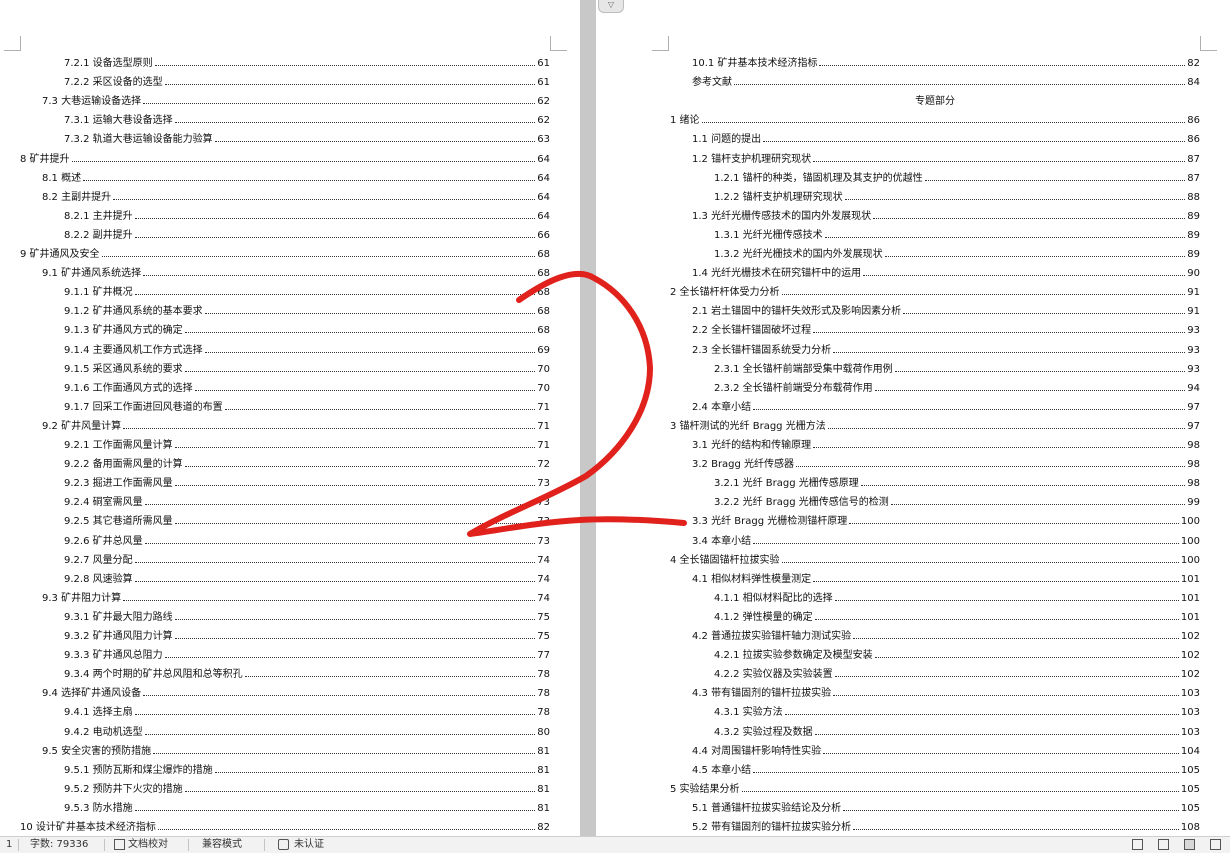  What do you see at coordinates (946, 311) in the screenshot?
I see `toc-entry: 2.1 岩土锚固中的锚杆失效形式及影响因素分析 91` at bounding box center [946, 311].